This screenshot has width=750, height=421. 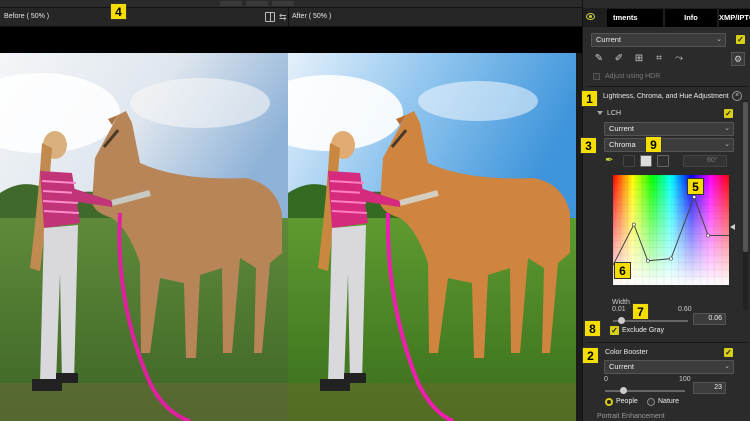 I want to click on color-booster-min-label: 0, so click(x=606, y=379).